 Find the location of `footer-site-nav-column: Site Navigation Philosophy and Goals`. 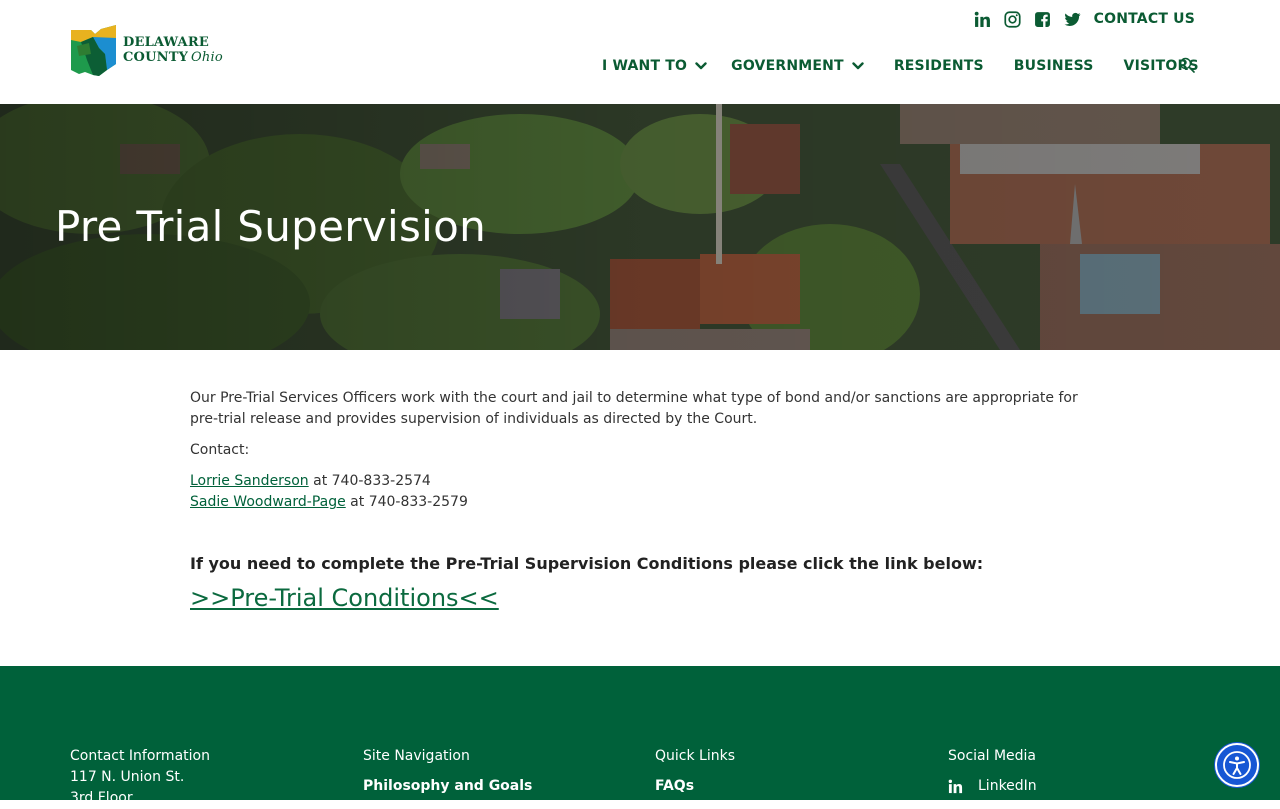

footer-site-nav-column: Site Navigation Philosophy and Goals is located at coordinates (447, 771).